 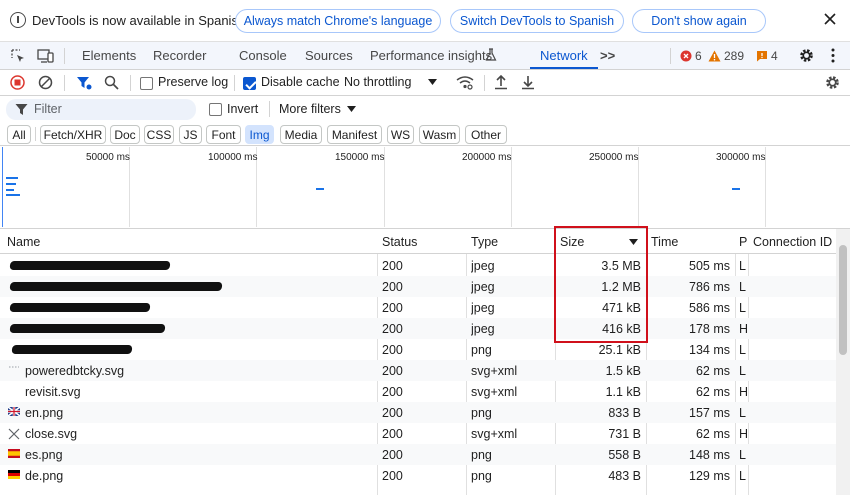 I want to click on filter-funnel-icon, so click(x=84, y=83).